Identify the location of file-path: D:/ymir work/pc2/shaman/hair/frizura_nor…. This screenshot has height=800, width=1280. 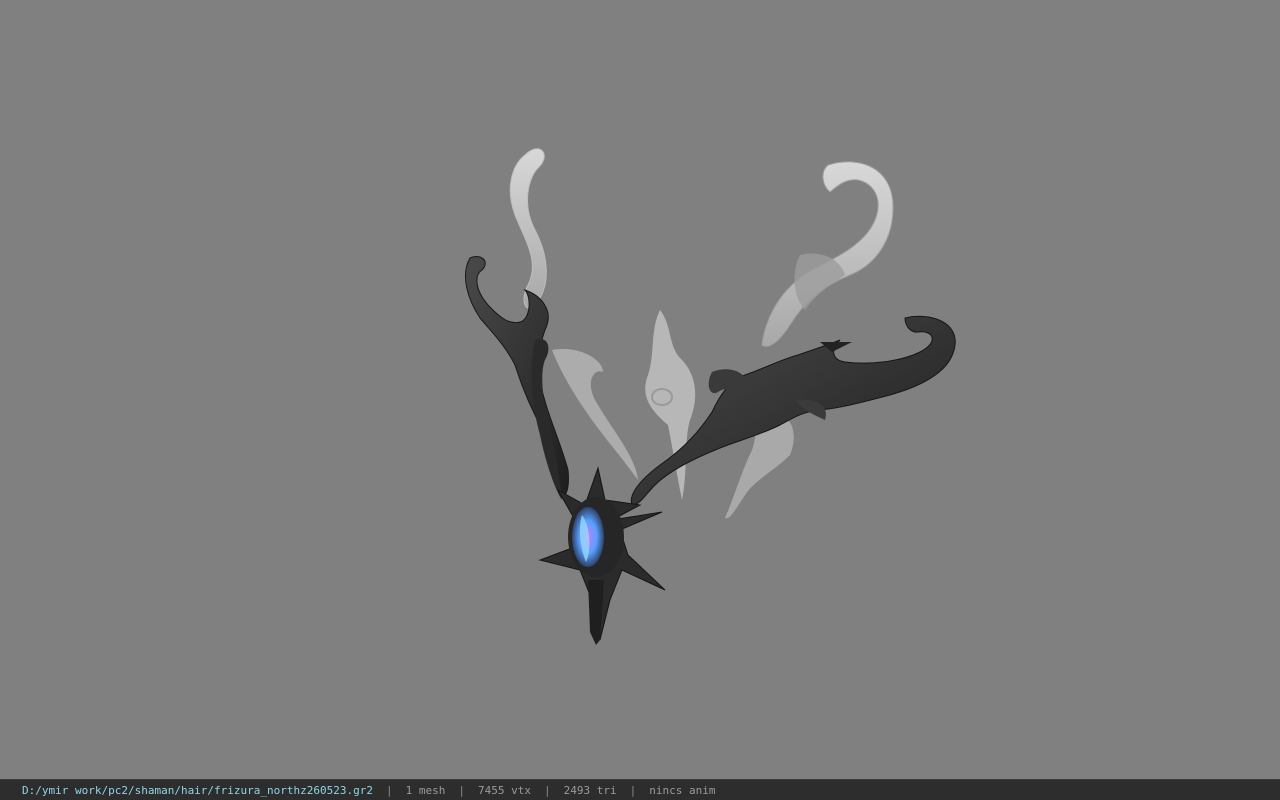
(197, 790).